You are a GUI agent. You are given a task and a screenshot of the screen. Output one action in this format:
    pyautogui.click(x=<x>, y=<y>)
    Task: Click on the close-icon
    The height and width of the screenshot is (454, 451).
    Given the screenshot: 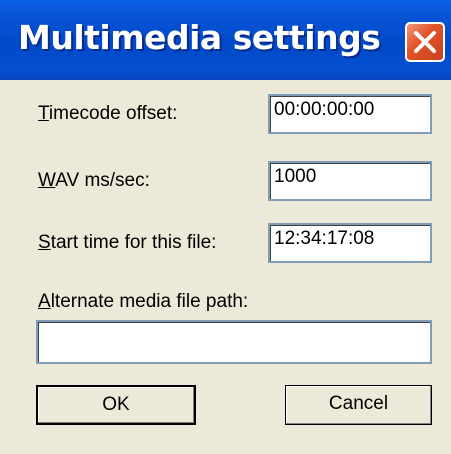 What is the action you would take?
    pyautogui.click(x=425, y=42)
    